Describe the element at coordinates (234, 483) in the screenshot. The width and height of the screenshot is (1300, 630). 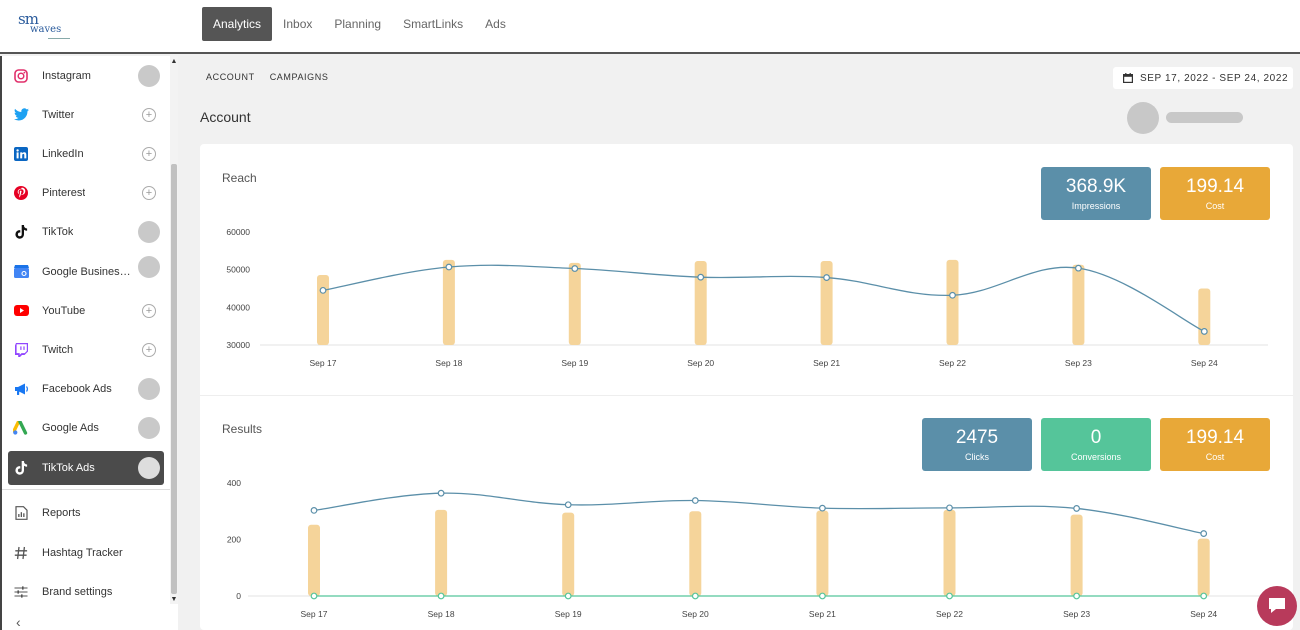
I see `y-tick-label: 400` at that location.